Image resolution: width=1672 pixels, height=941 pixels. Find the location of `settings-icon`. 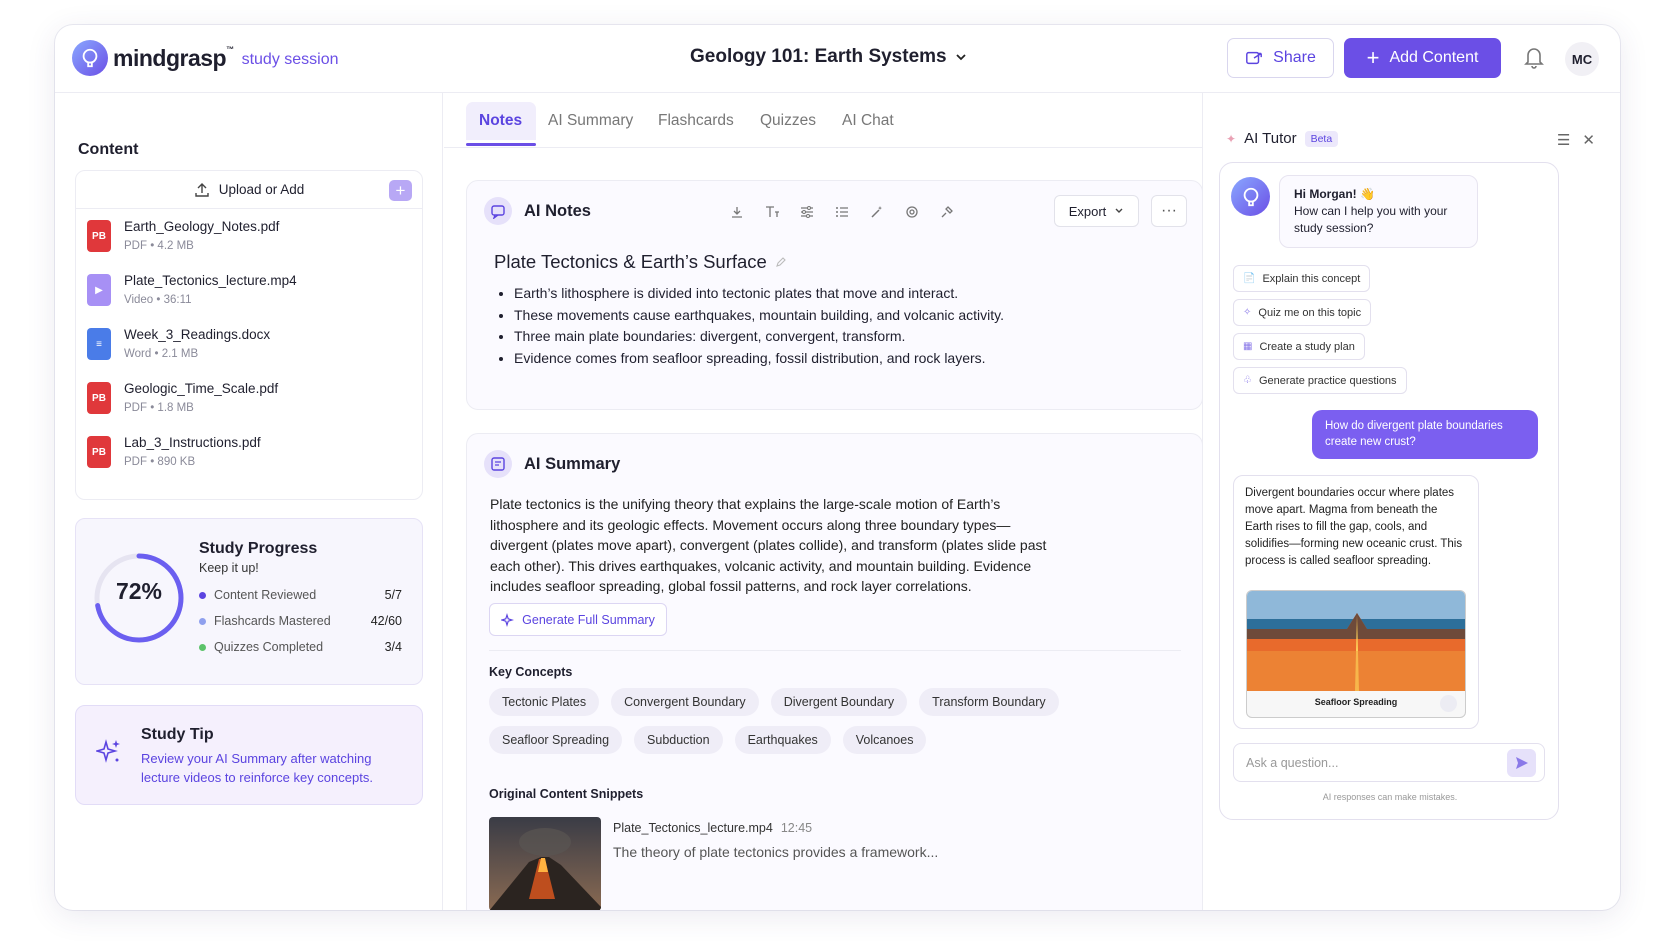

settings-icon is located at coordinates (912, 212).